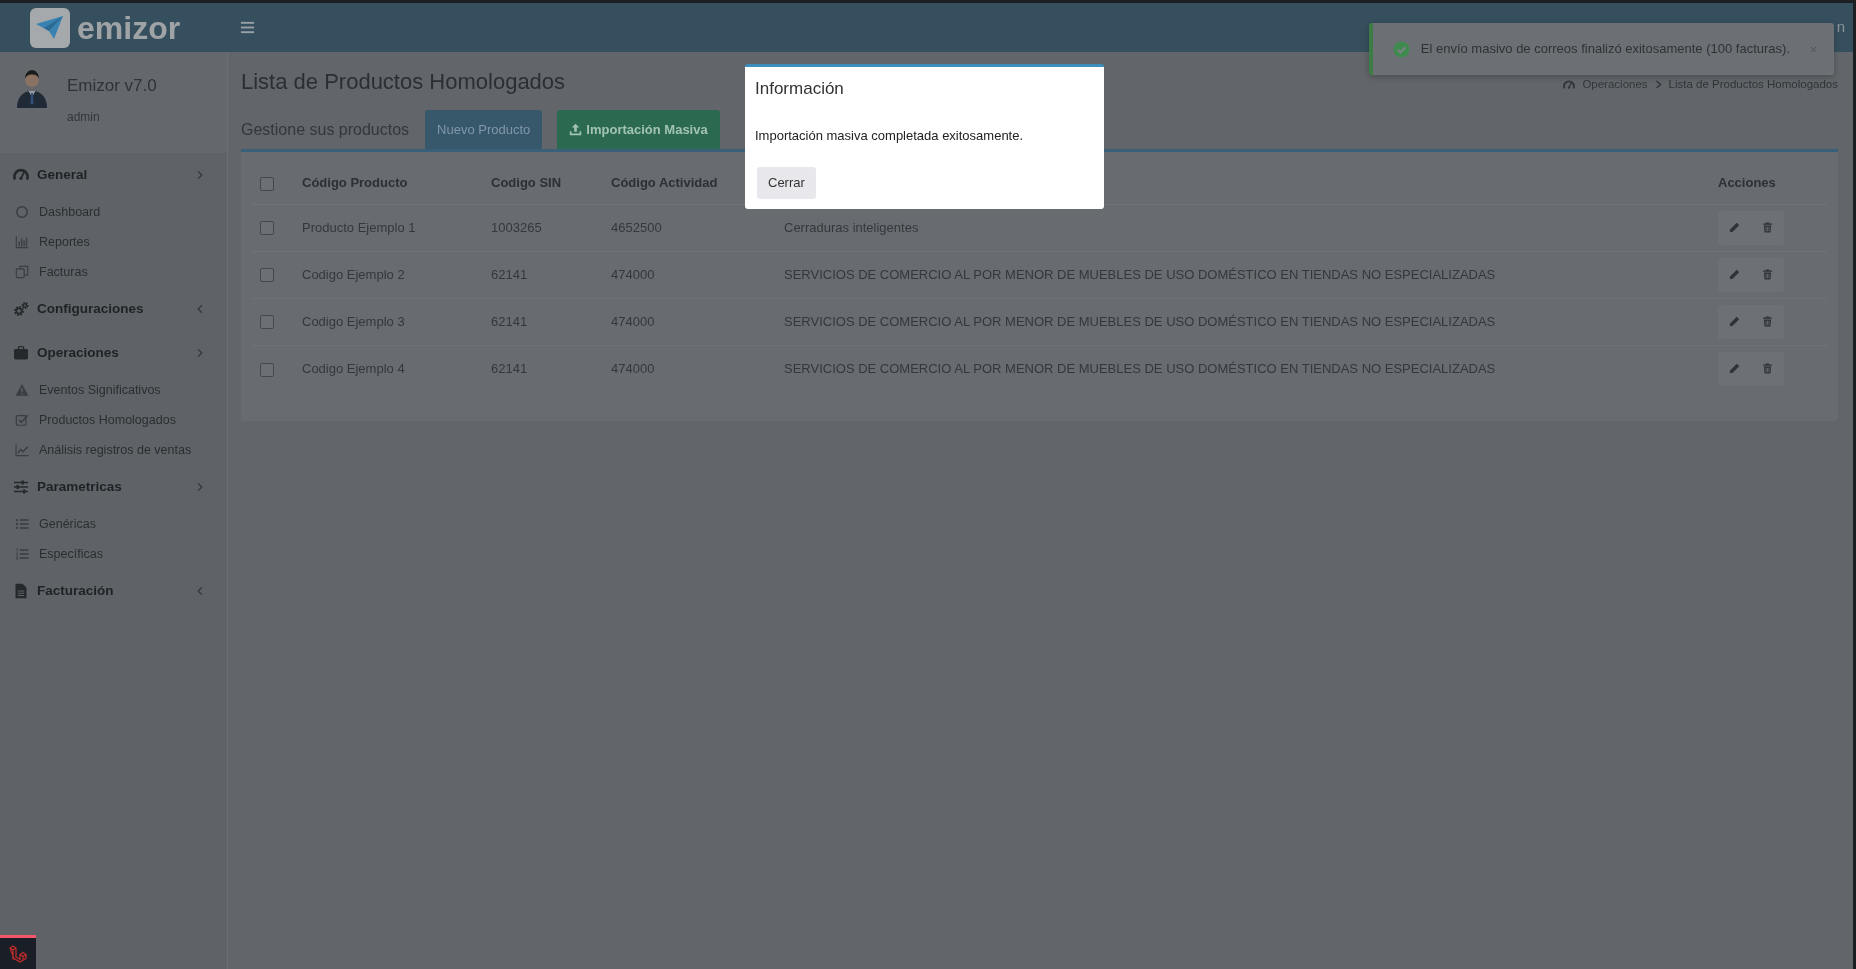  I want to click on page-title: Lista de Productos Homologados, so click(403, 82).